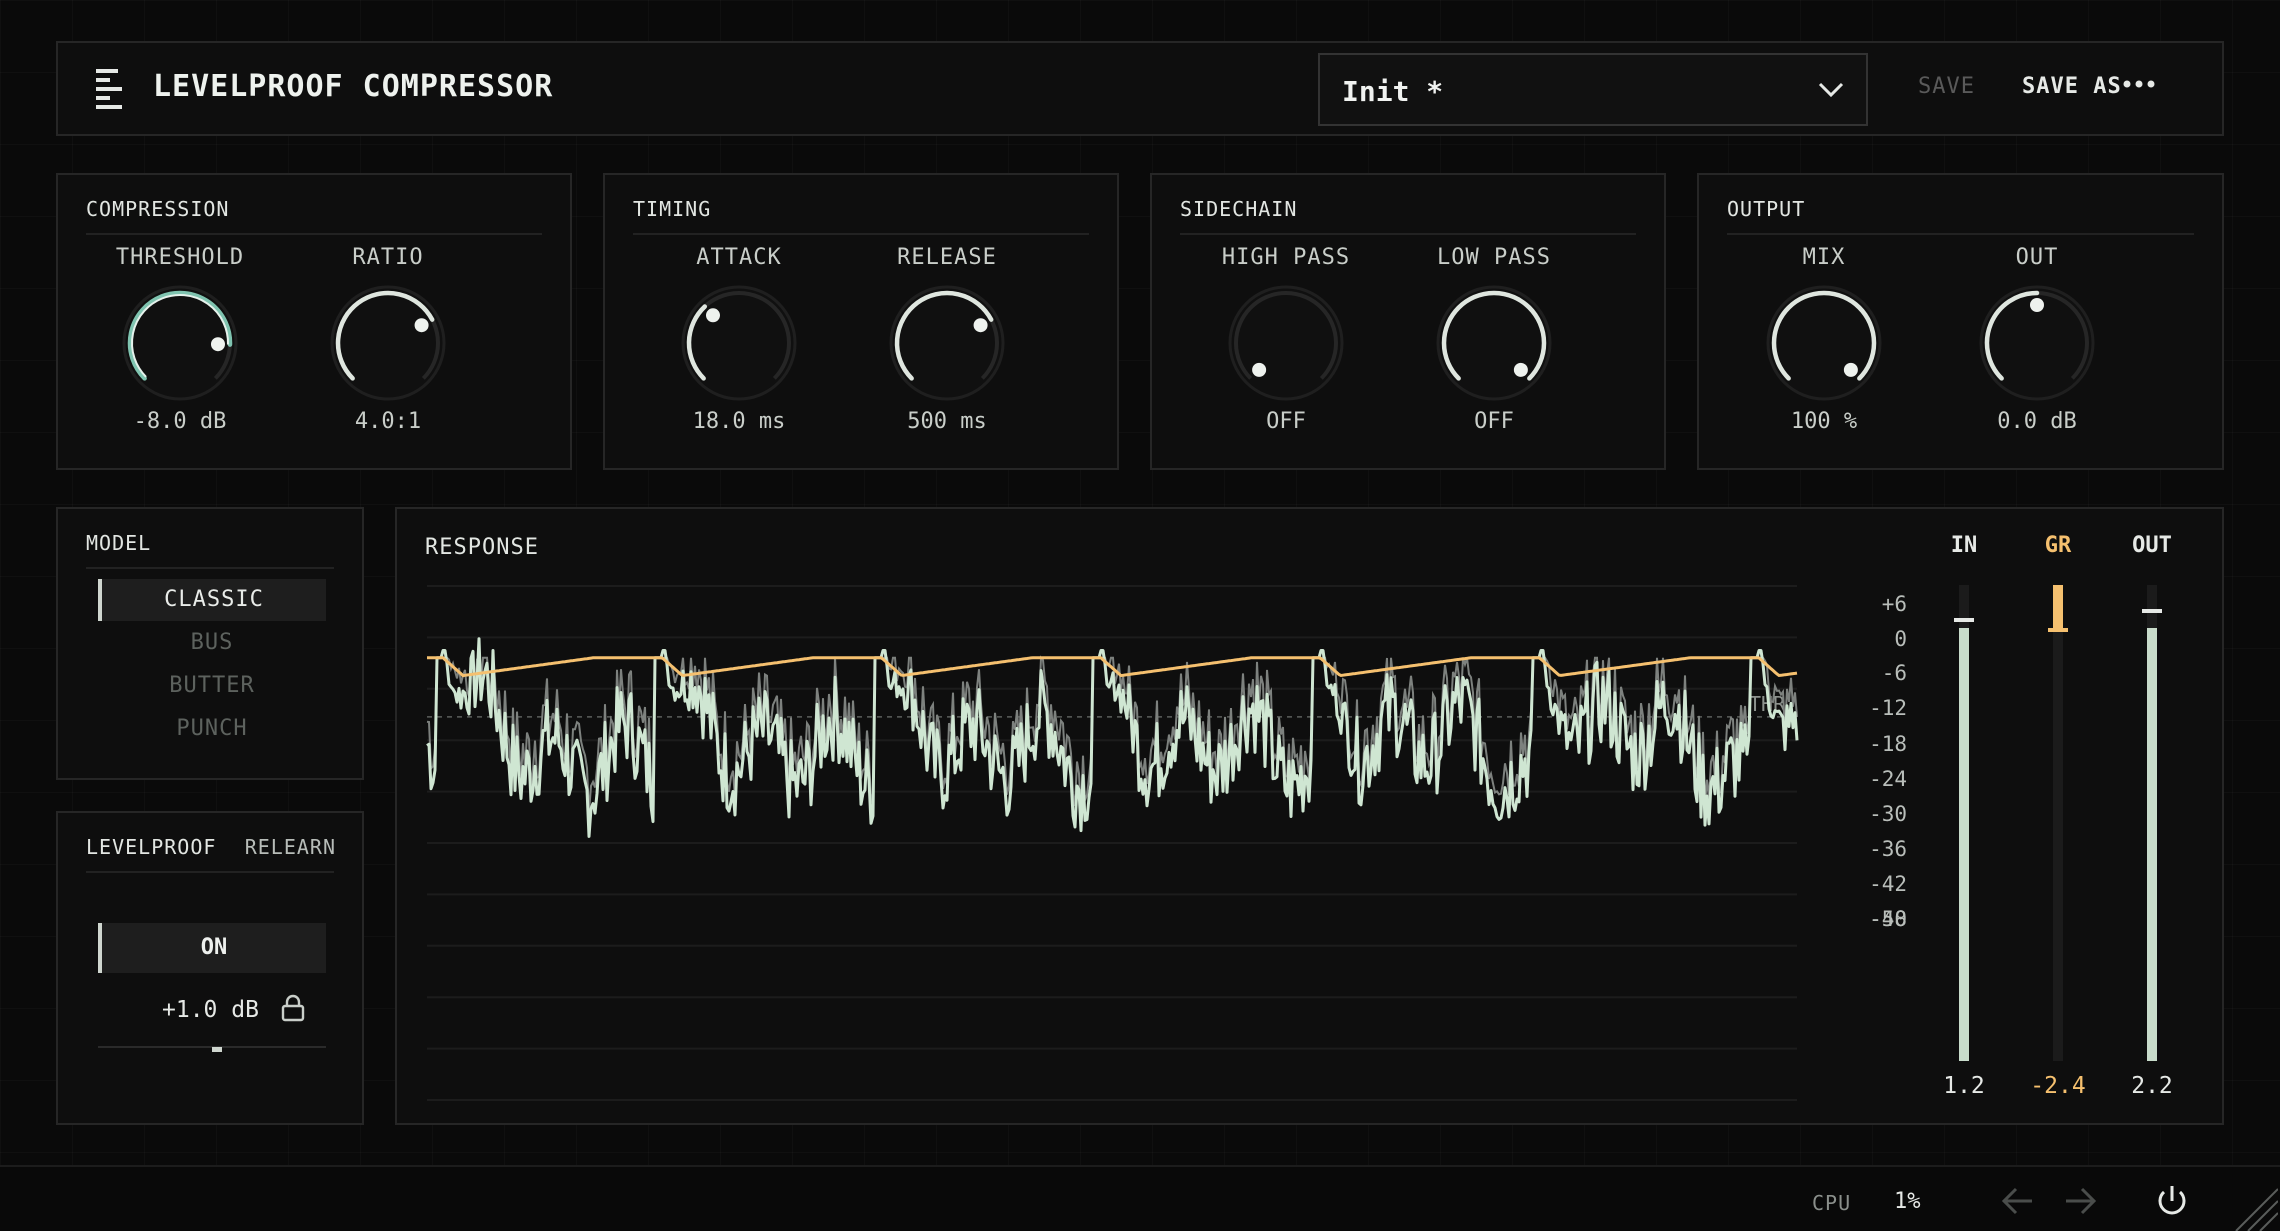 Image resolution: width=2280 pixels, height=1231 pixels. I want to click on meter-value-out: 2.2, so click(2152, 1086).